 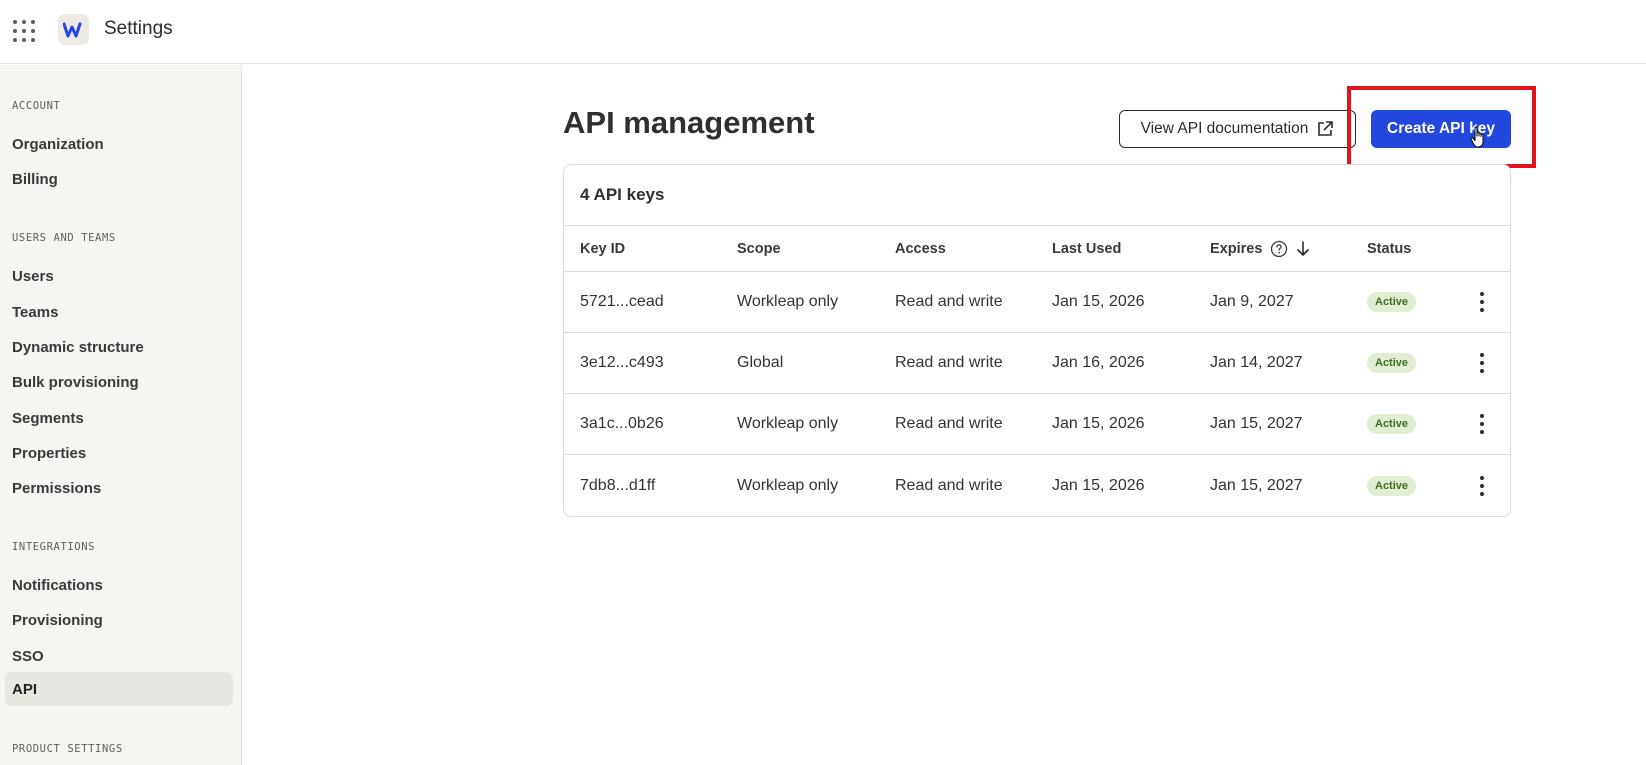 What do you see at coordinates (603, 248) in the screenshot?
I see `column-header-key-id: Key ID` at bounding box center [603, 248].